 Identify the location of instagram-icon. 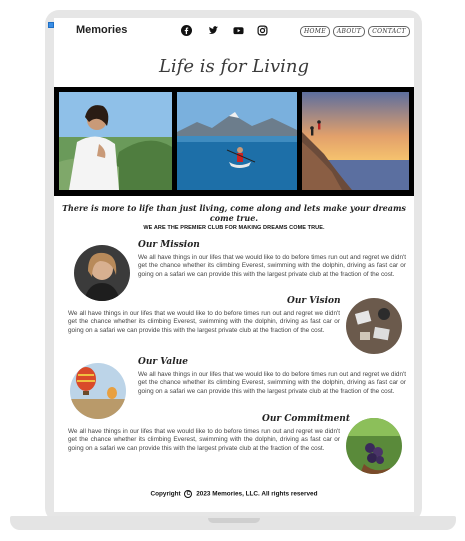
(262, 30).